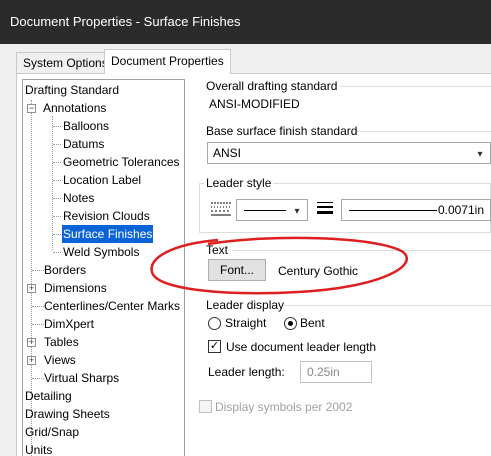 The height and width of the screenshot is (456, 491). I want to click on tree-item-surface-finishes: Surface Finishes, so click(108, 234).